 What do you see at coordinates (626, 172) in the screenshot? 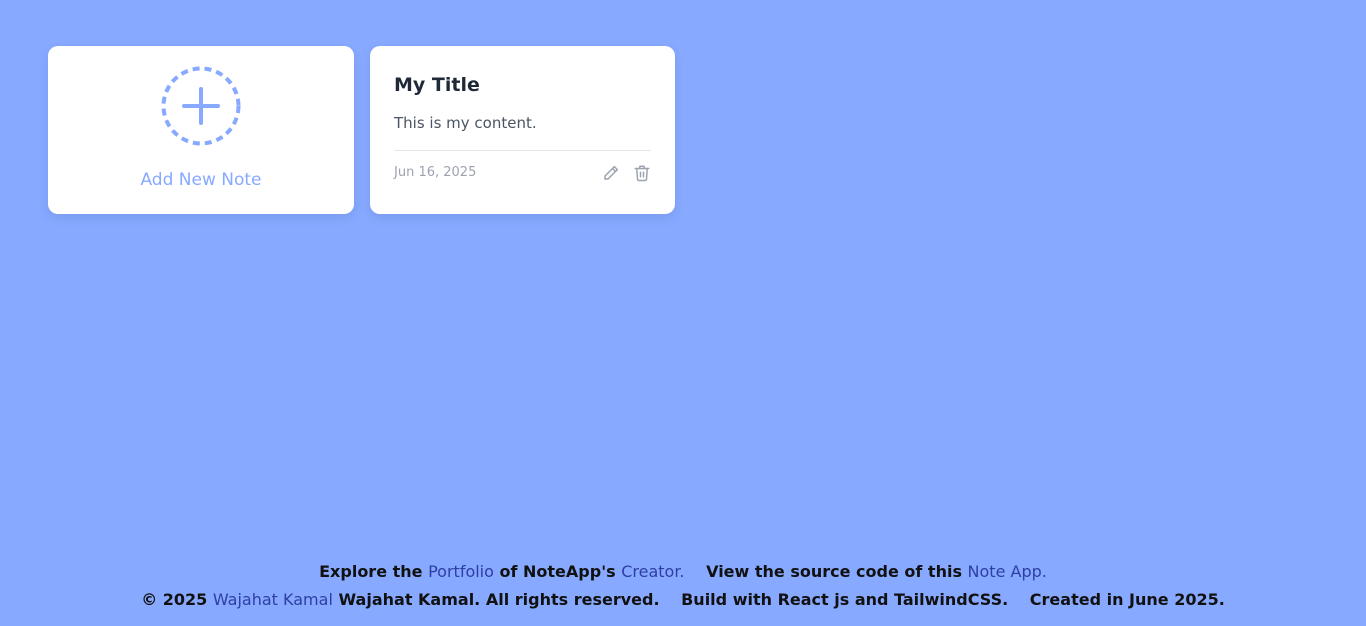
I see `note-actions` at bounding box center [626, 172].